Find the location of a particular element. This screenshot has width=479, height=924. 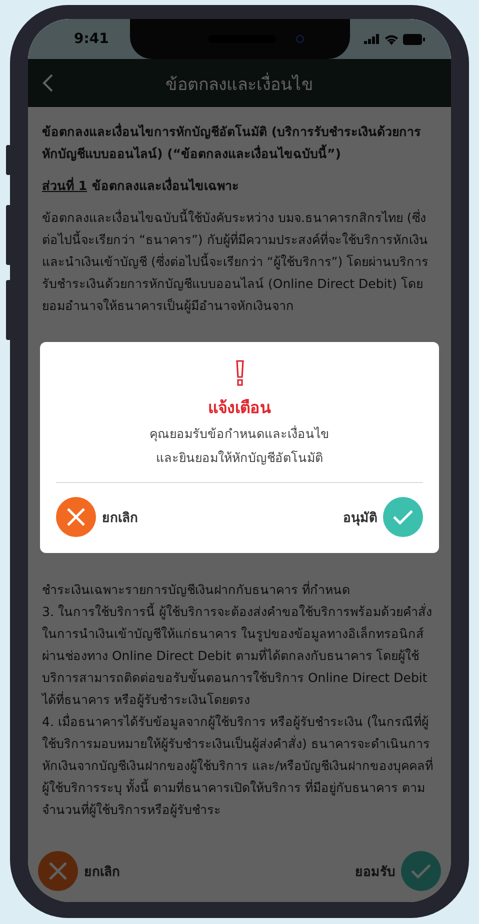

terms-intro: ข้อตกลงและเงื่อนไขการหักบัญชีอัตโนมัติ (บริการรับชำระเงินด้วยการหักบัญชีแบบออนไลน์) (“ข้อตกลงและเงื่อนไขฉบับนี้”) is located at coordinates (232, 142).